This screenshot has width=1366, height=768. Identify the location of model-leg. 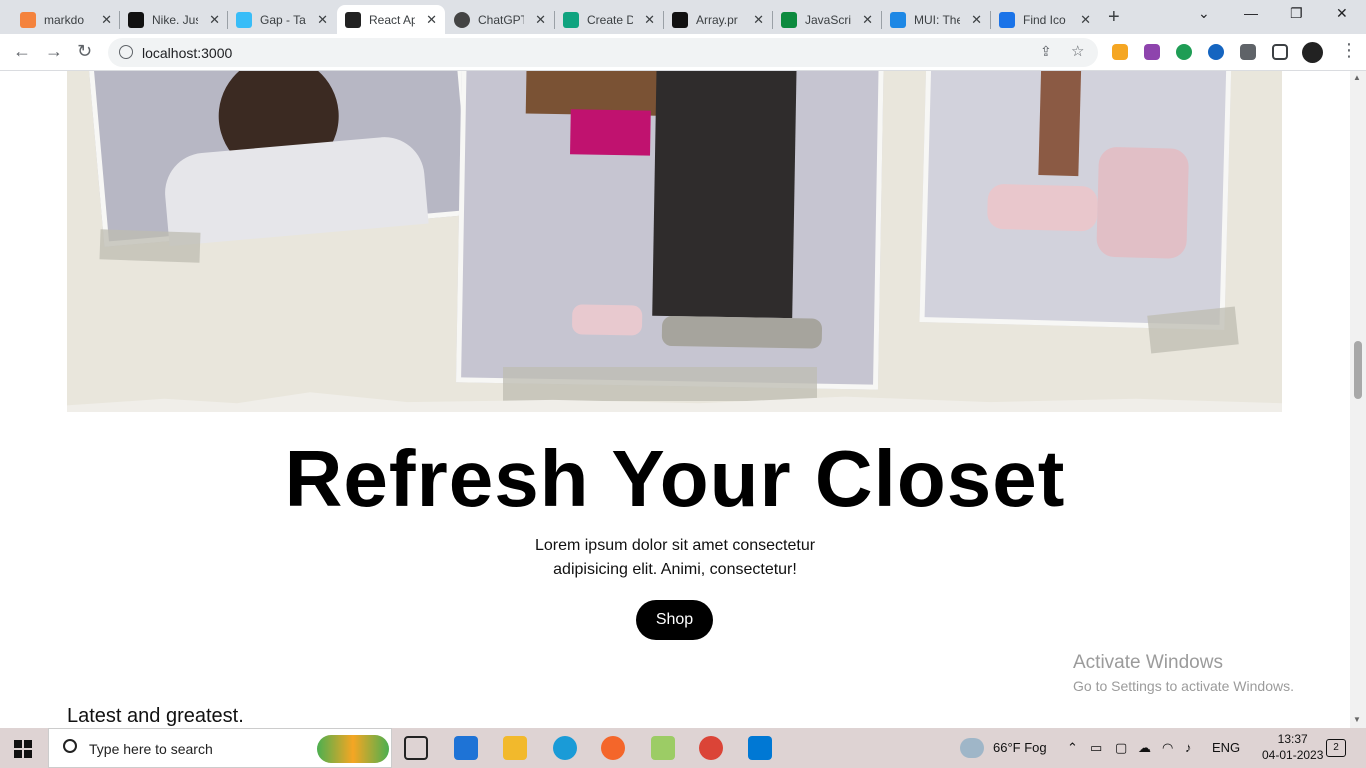
(1060, 124).